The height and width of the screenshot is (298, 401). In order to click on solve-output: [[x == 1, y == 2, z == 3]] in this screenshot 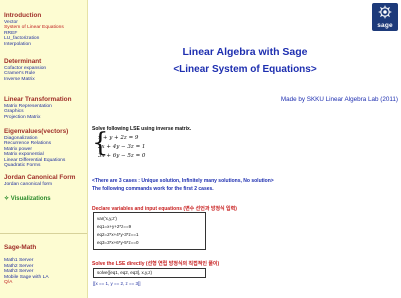, I will do `click(117, 283)`.